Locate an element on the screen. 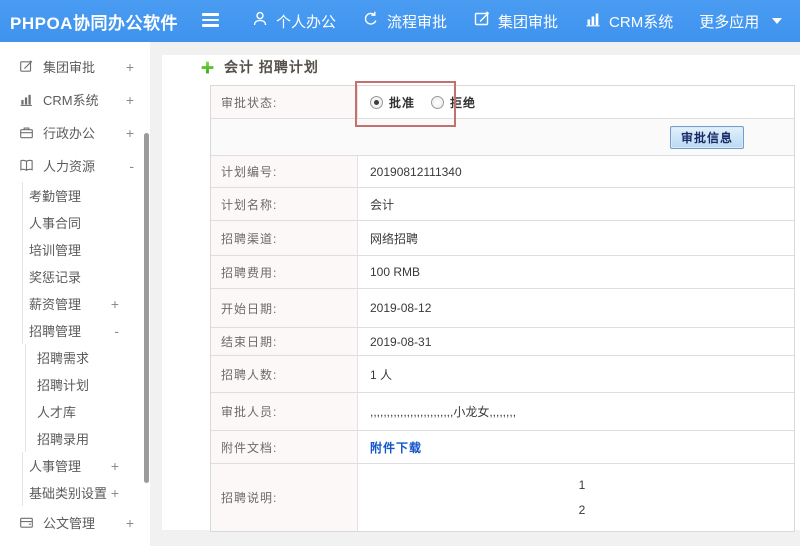 This screenshot has height=546, width=800. radio-reject: 拒绝 is located at coordinates (453, 102).